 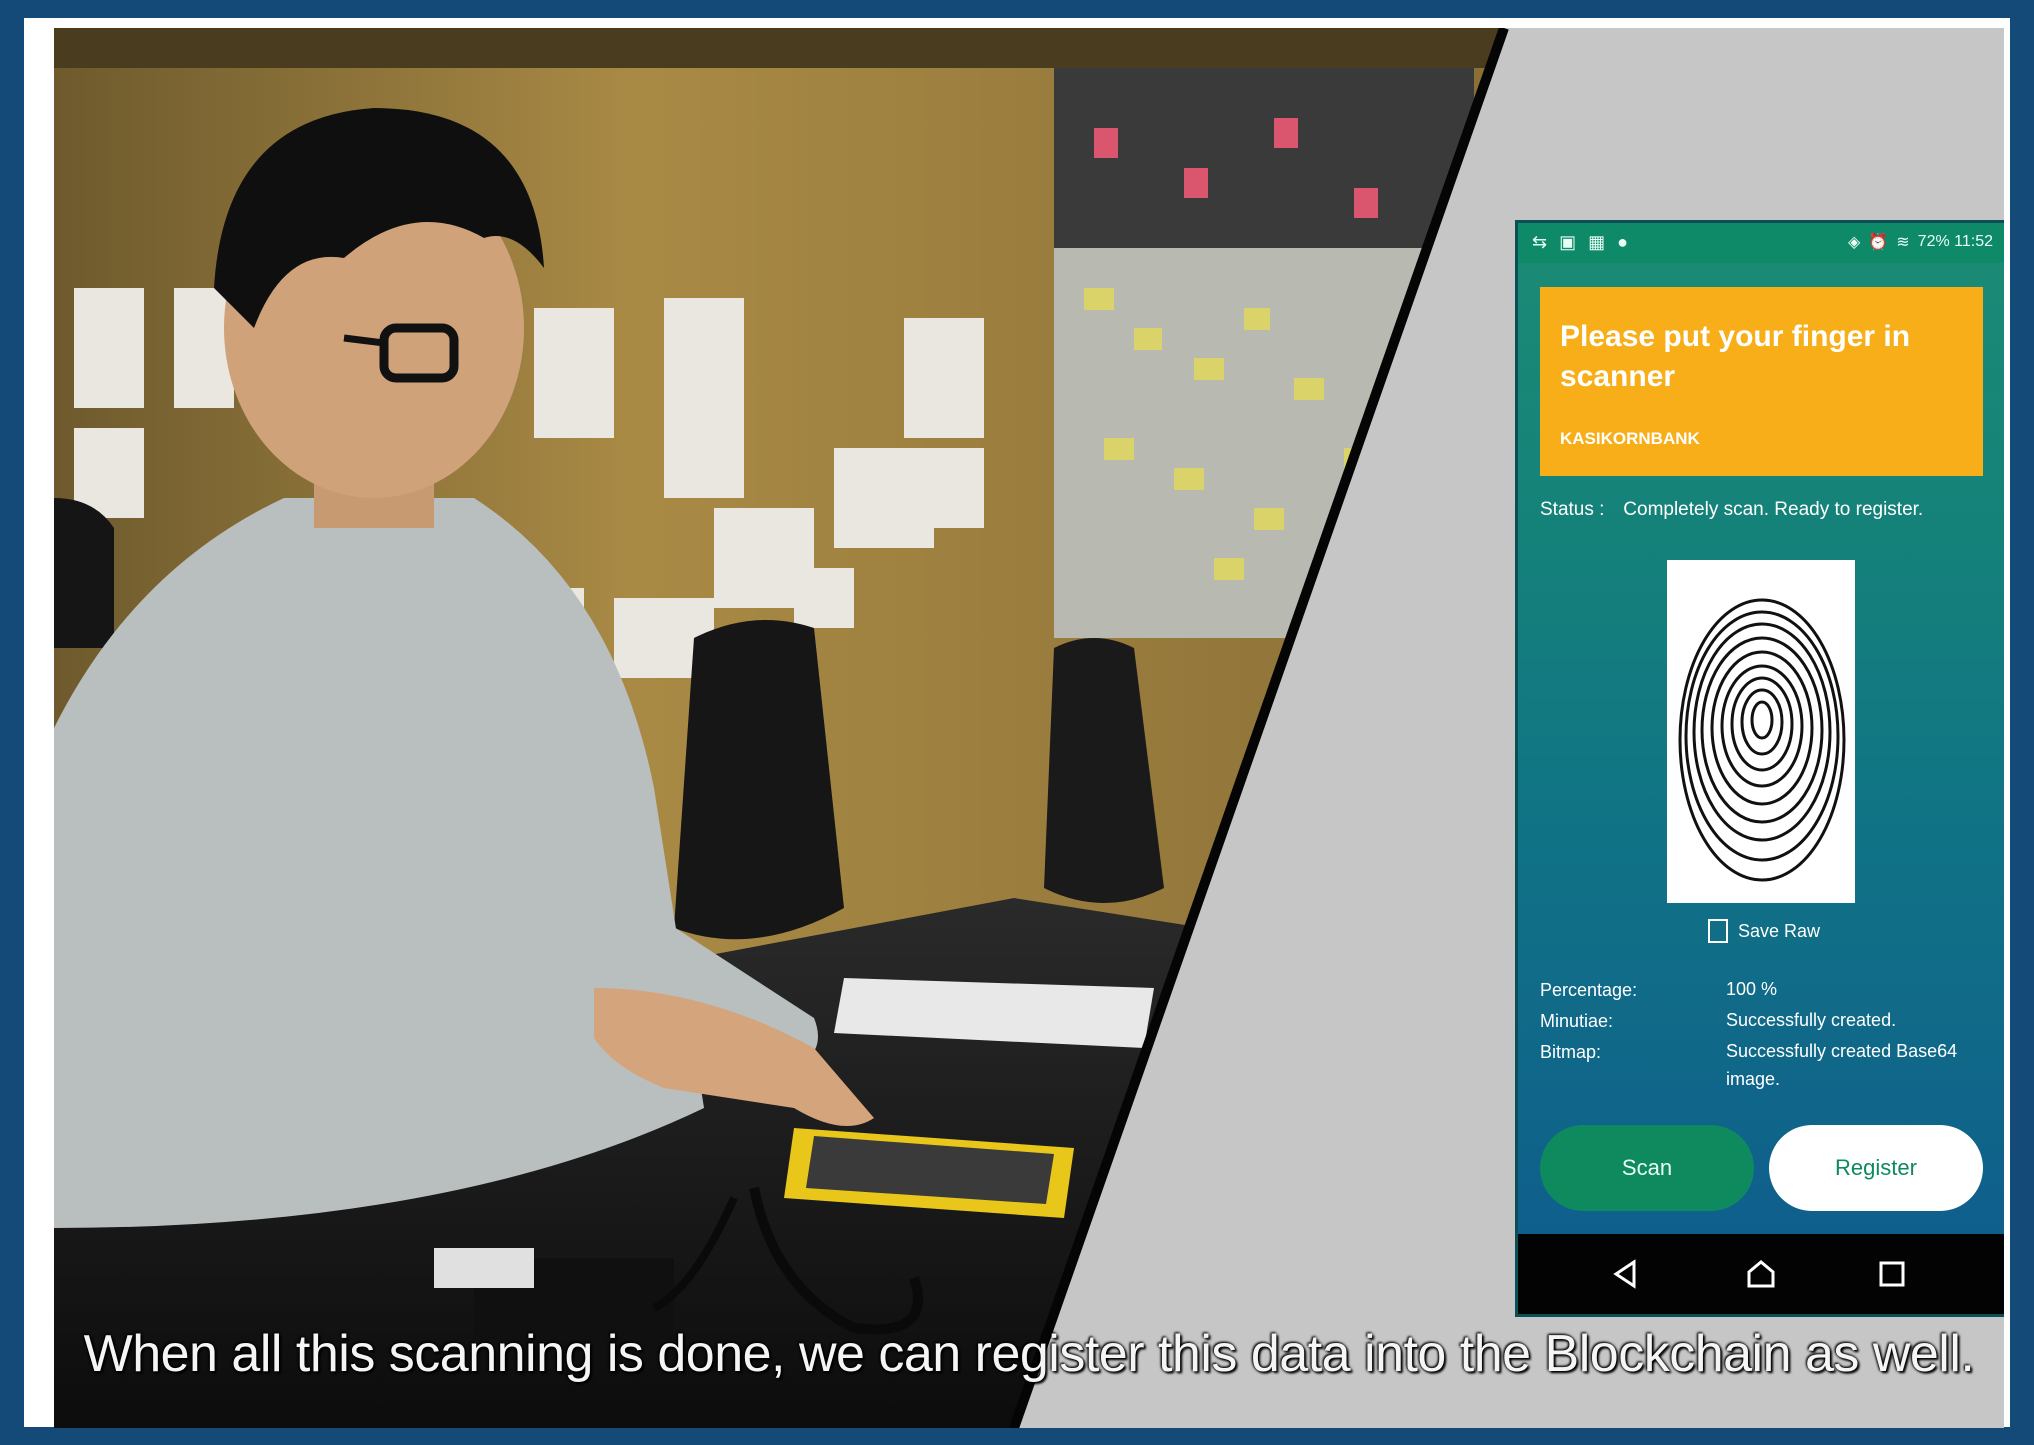 I want to click on save-raw-option: Save Raw, so click(x=1764, y=931).